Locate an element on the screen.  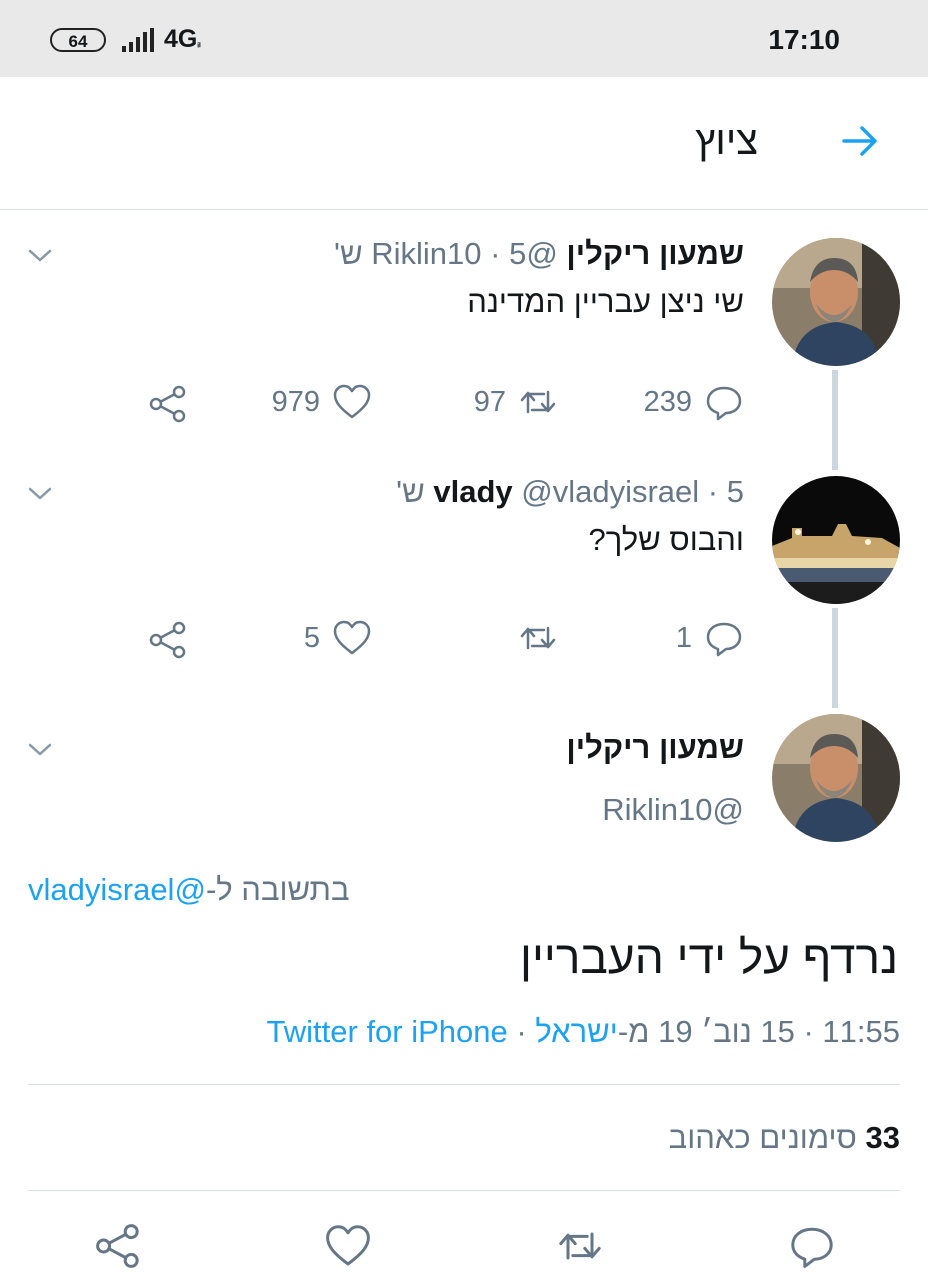
main-handle: @Riklin10 is located at coordinates (673, 810).